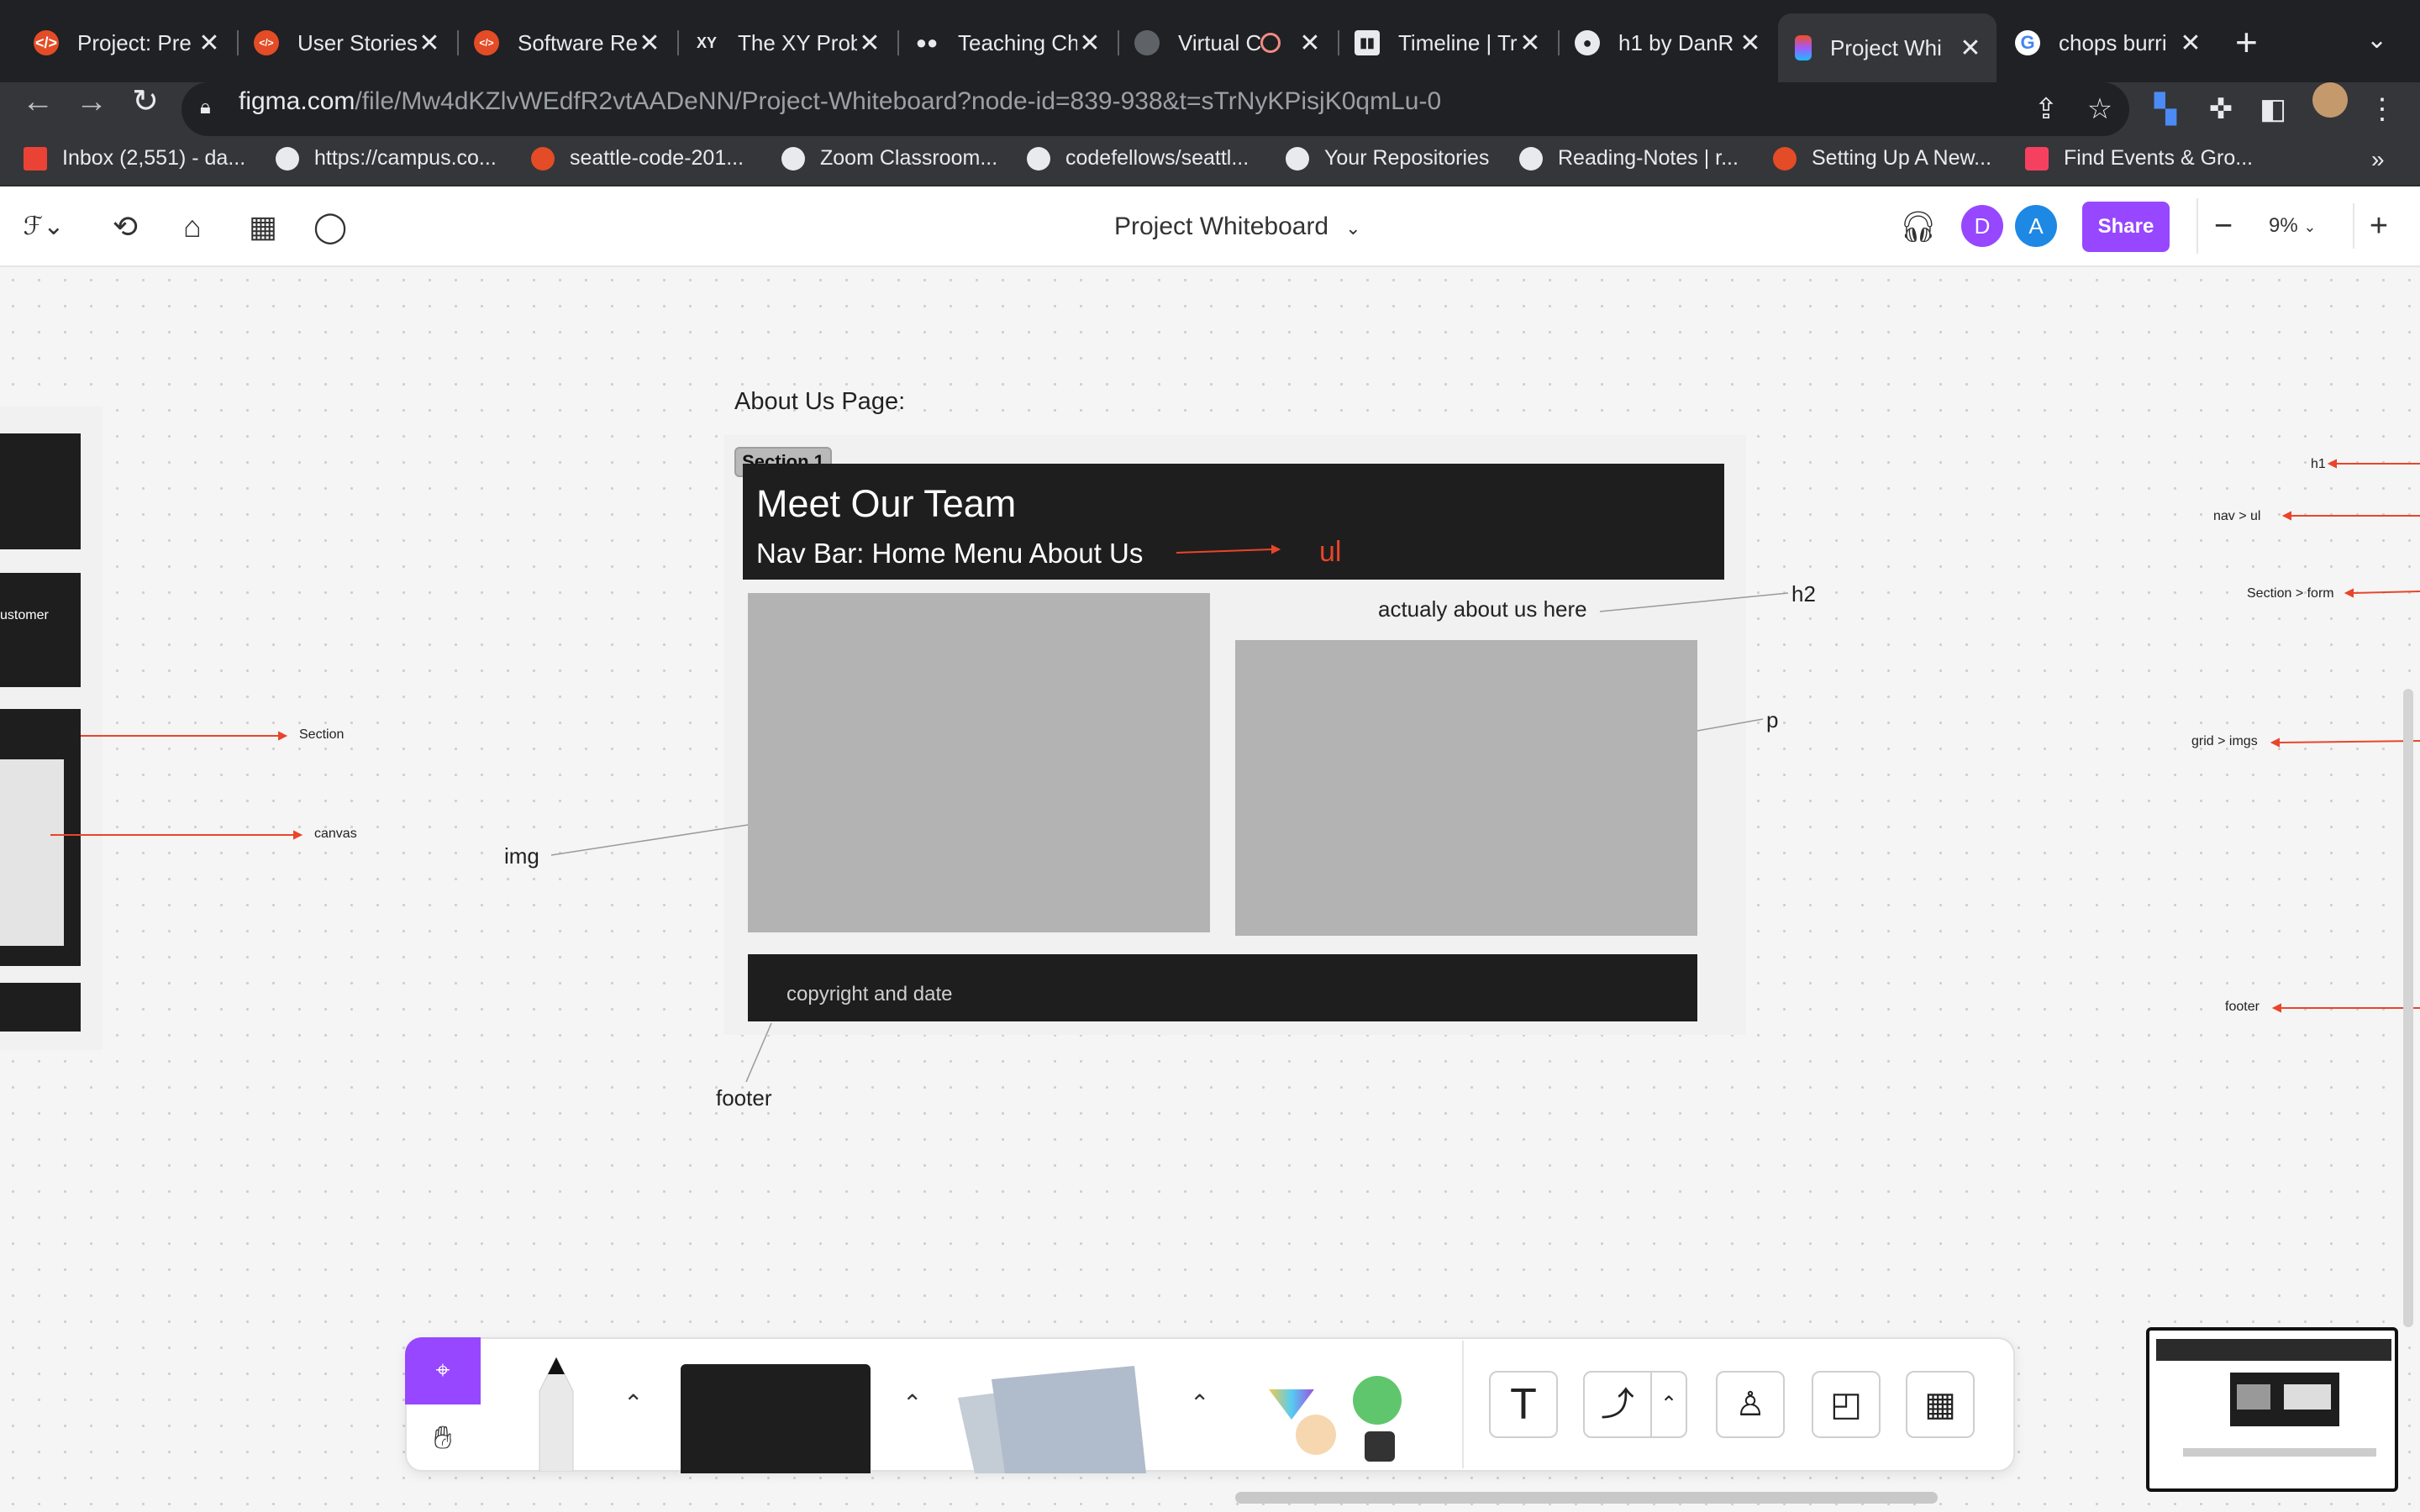  Describe the element at coordinates (263, 226) in the screenshot. I see `templates-icon: ▦` at that location.